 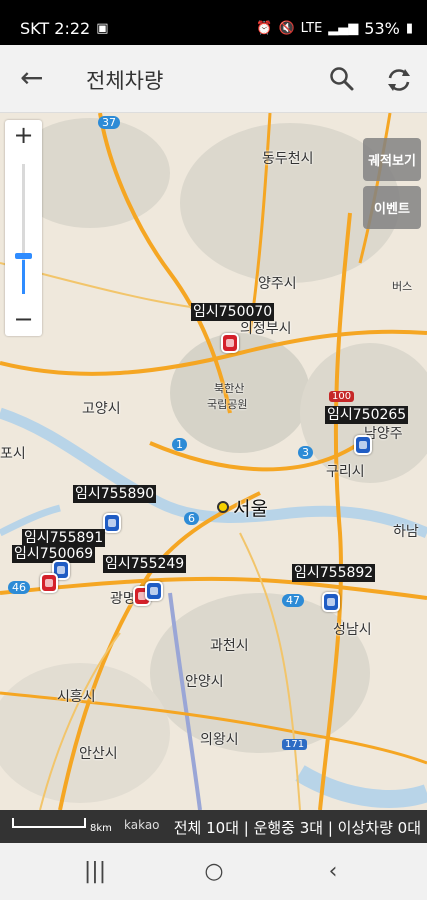 What do you see at coordinates (277, 284) in the screenshot?
I see `place-label: 양주시` at bounding box center [277, 284].